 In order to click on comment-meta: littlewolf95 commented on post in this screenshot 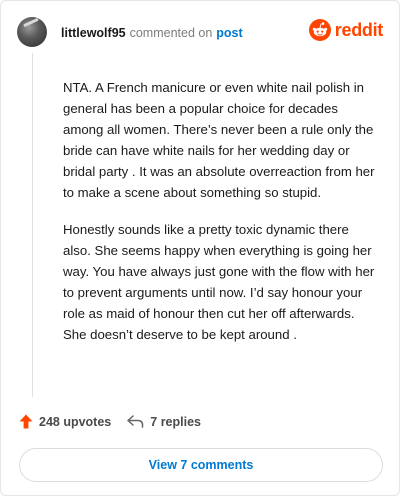, I will do `click(152, 33)`.